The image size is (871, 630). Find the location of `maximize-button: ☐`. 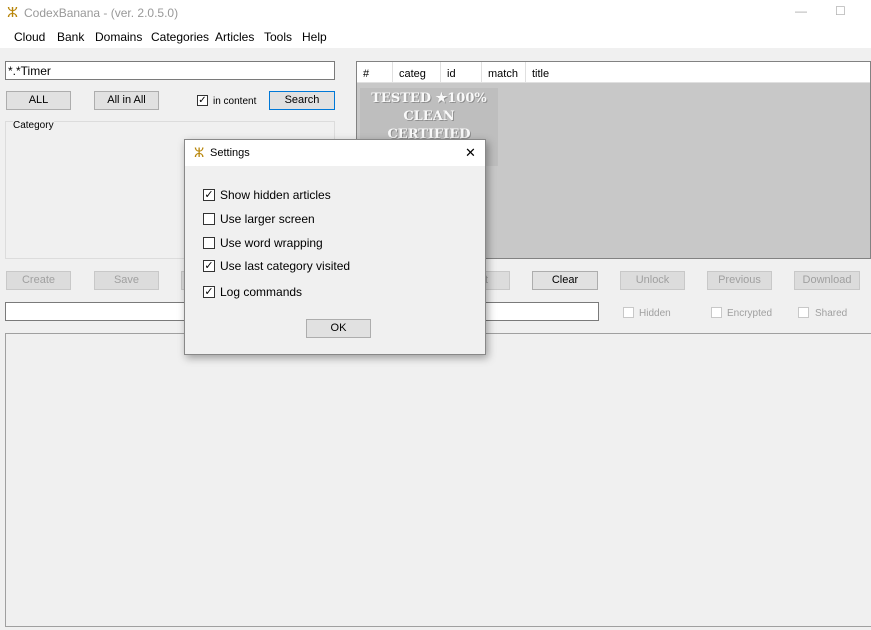

maximize-button: ☐ is located at coordinates (840, 11).